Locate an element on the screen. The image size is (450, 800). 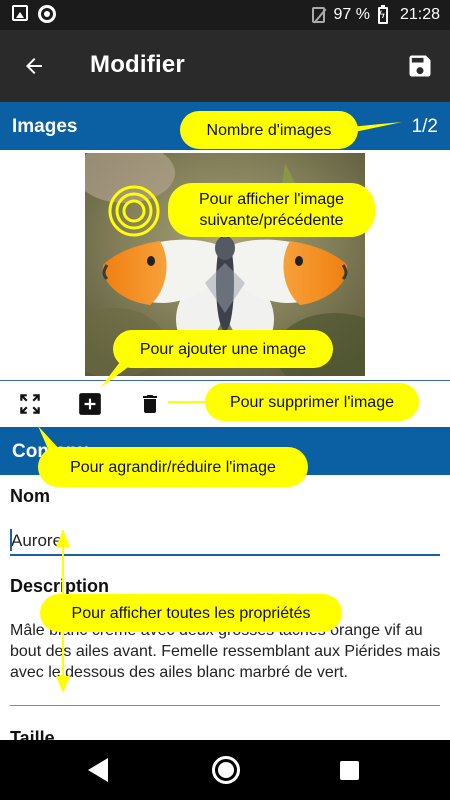
annotation-text: Pour supprimer l'image is located at coordinates (311, 402).